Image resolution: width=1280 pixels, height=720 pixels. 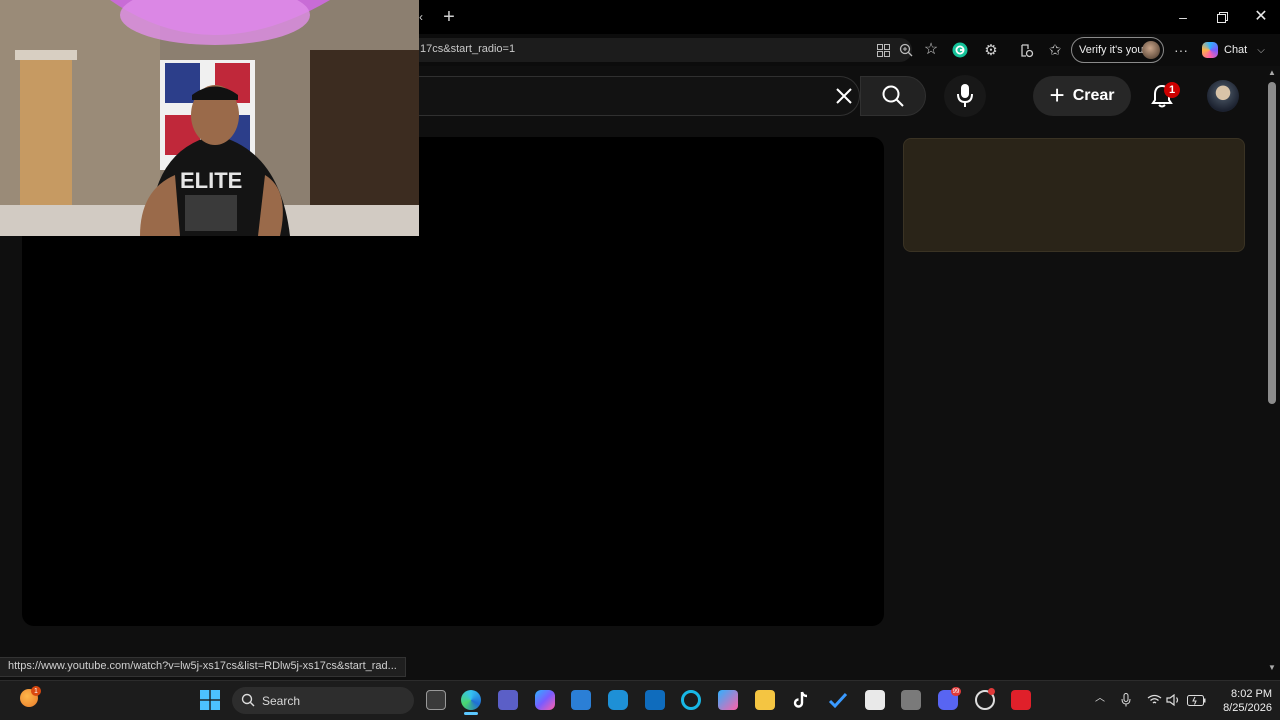 I want to click on zoom-icon, so click(x=906, y=50).